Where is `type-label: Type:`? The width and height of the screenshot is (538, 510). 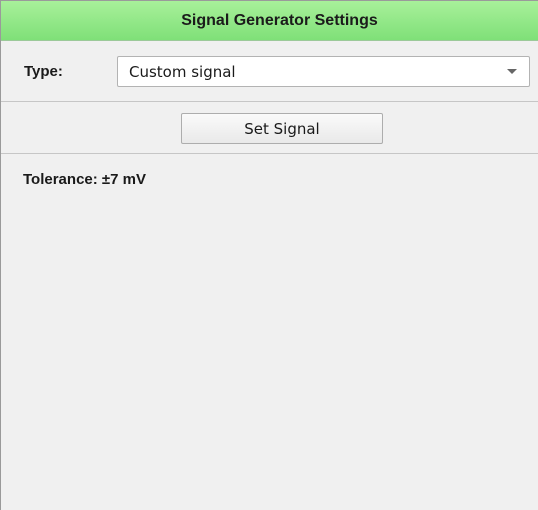
type-label: Type: is located at coordinates (43, 71).